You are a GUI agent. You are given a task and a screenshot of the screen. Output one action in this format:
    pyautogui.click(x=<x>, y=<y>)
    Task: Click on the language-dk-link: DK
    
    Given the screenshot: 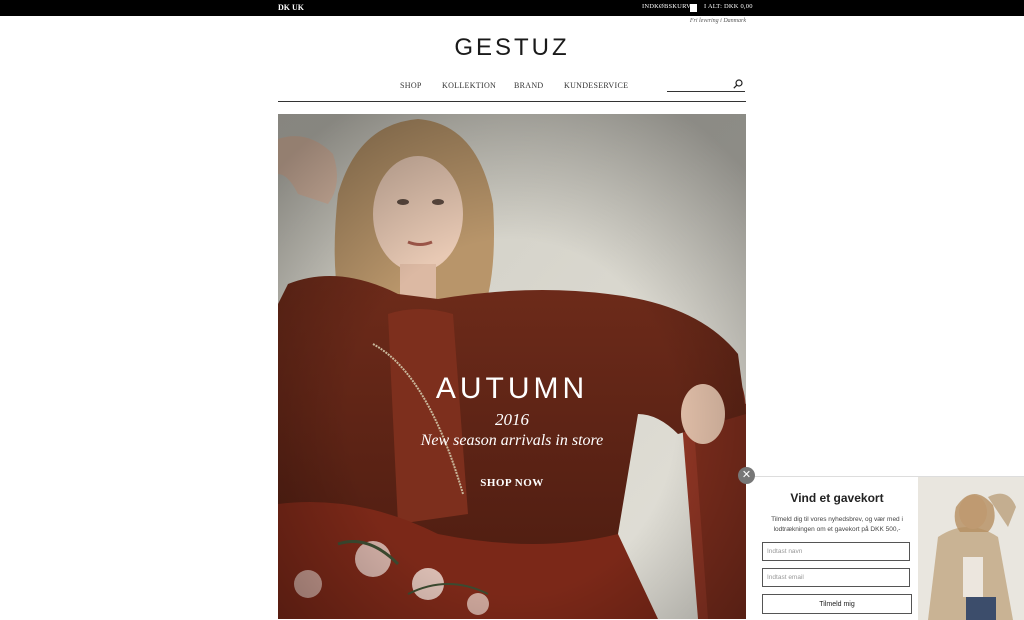 What is the action you would take?
    pyautogui.click(x=284, y=7)
    